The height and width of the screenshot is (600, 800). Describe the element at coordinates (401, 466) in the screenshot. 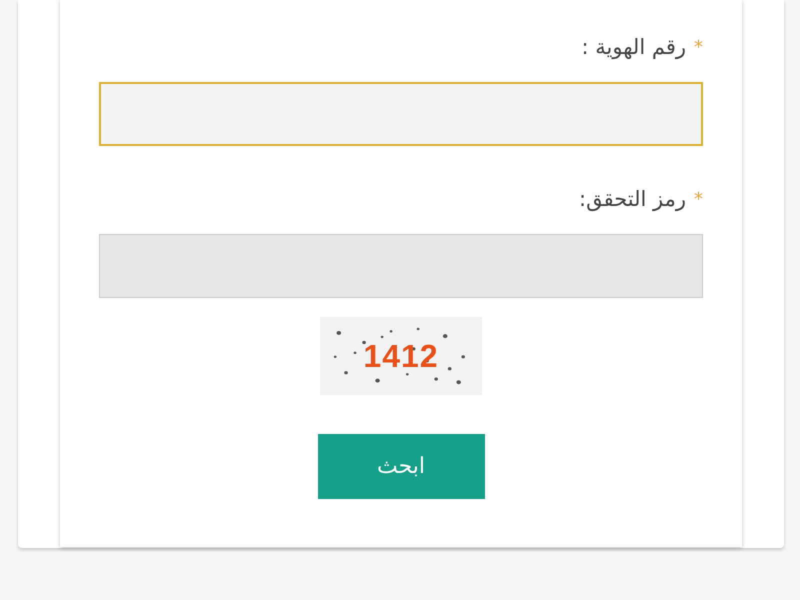

I see `search-button: ابحث` at that location.